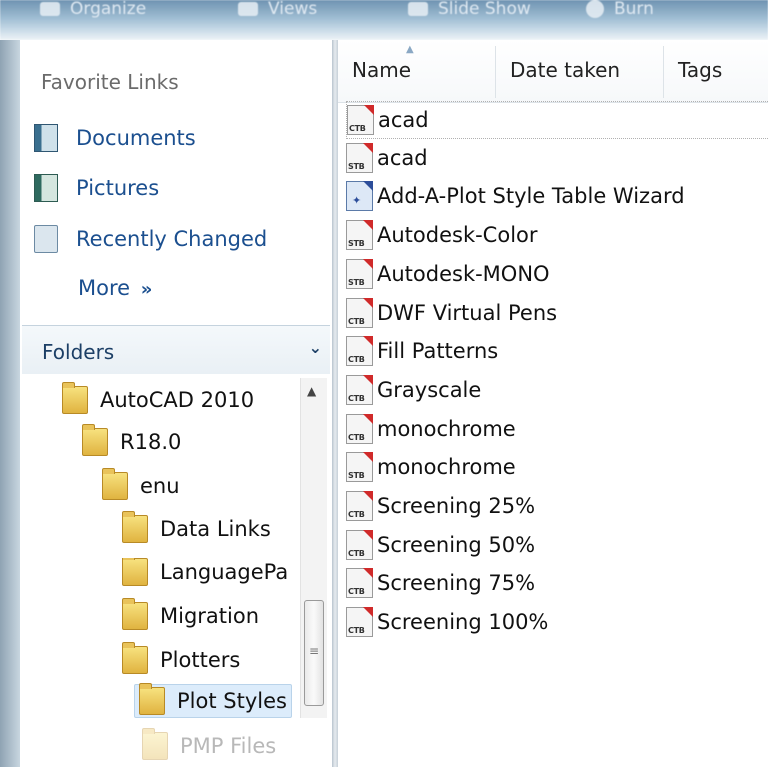 The image size is (768, 767). I want to click on tree-folder-plotters: Plotters, so click(181, 658).